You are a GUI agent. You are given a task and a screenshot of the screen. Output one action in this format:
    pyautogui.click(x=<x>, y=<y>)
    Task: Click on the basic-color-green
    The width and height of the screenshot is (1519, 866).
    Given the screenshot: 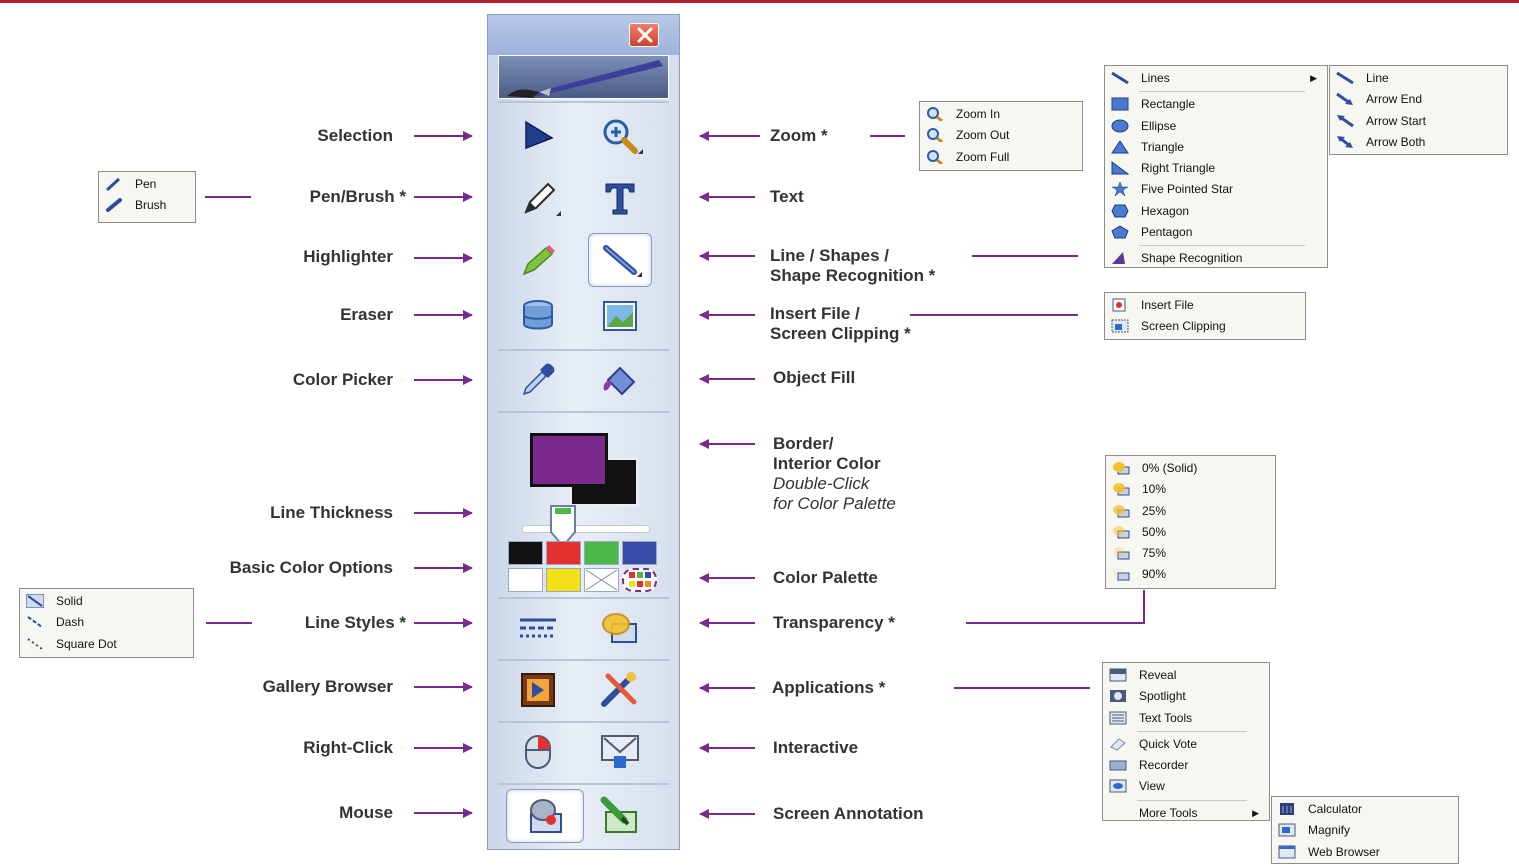 What is the action you would take?
    pyautogui.click(x=601, y=553)
    